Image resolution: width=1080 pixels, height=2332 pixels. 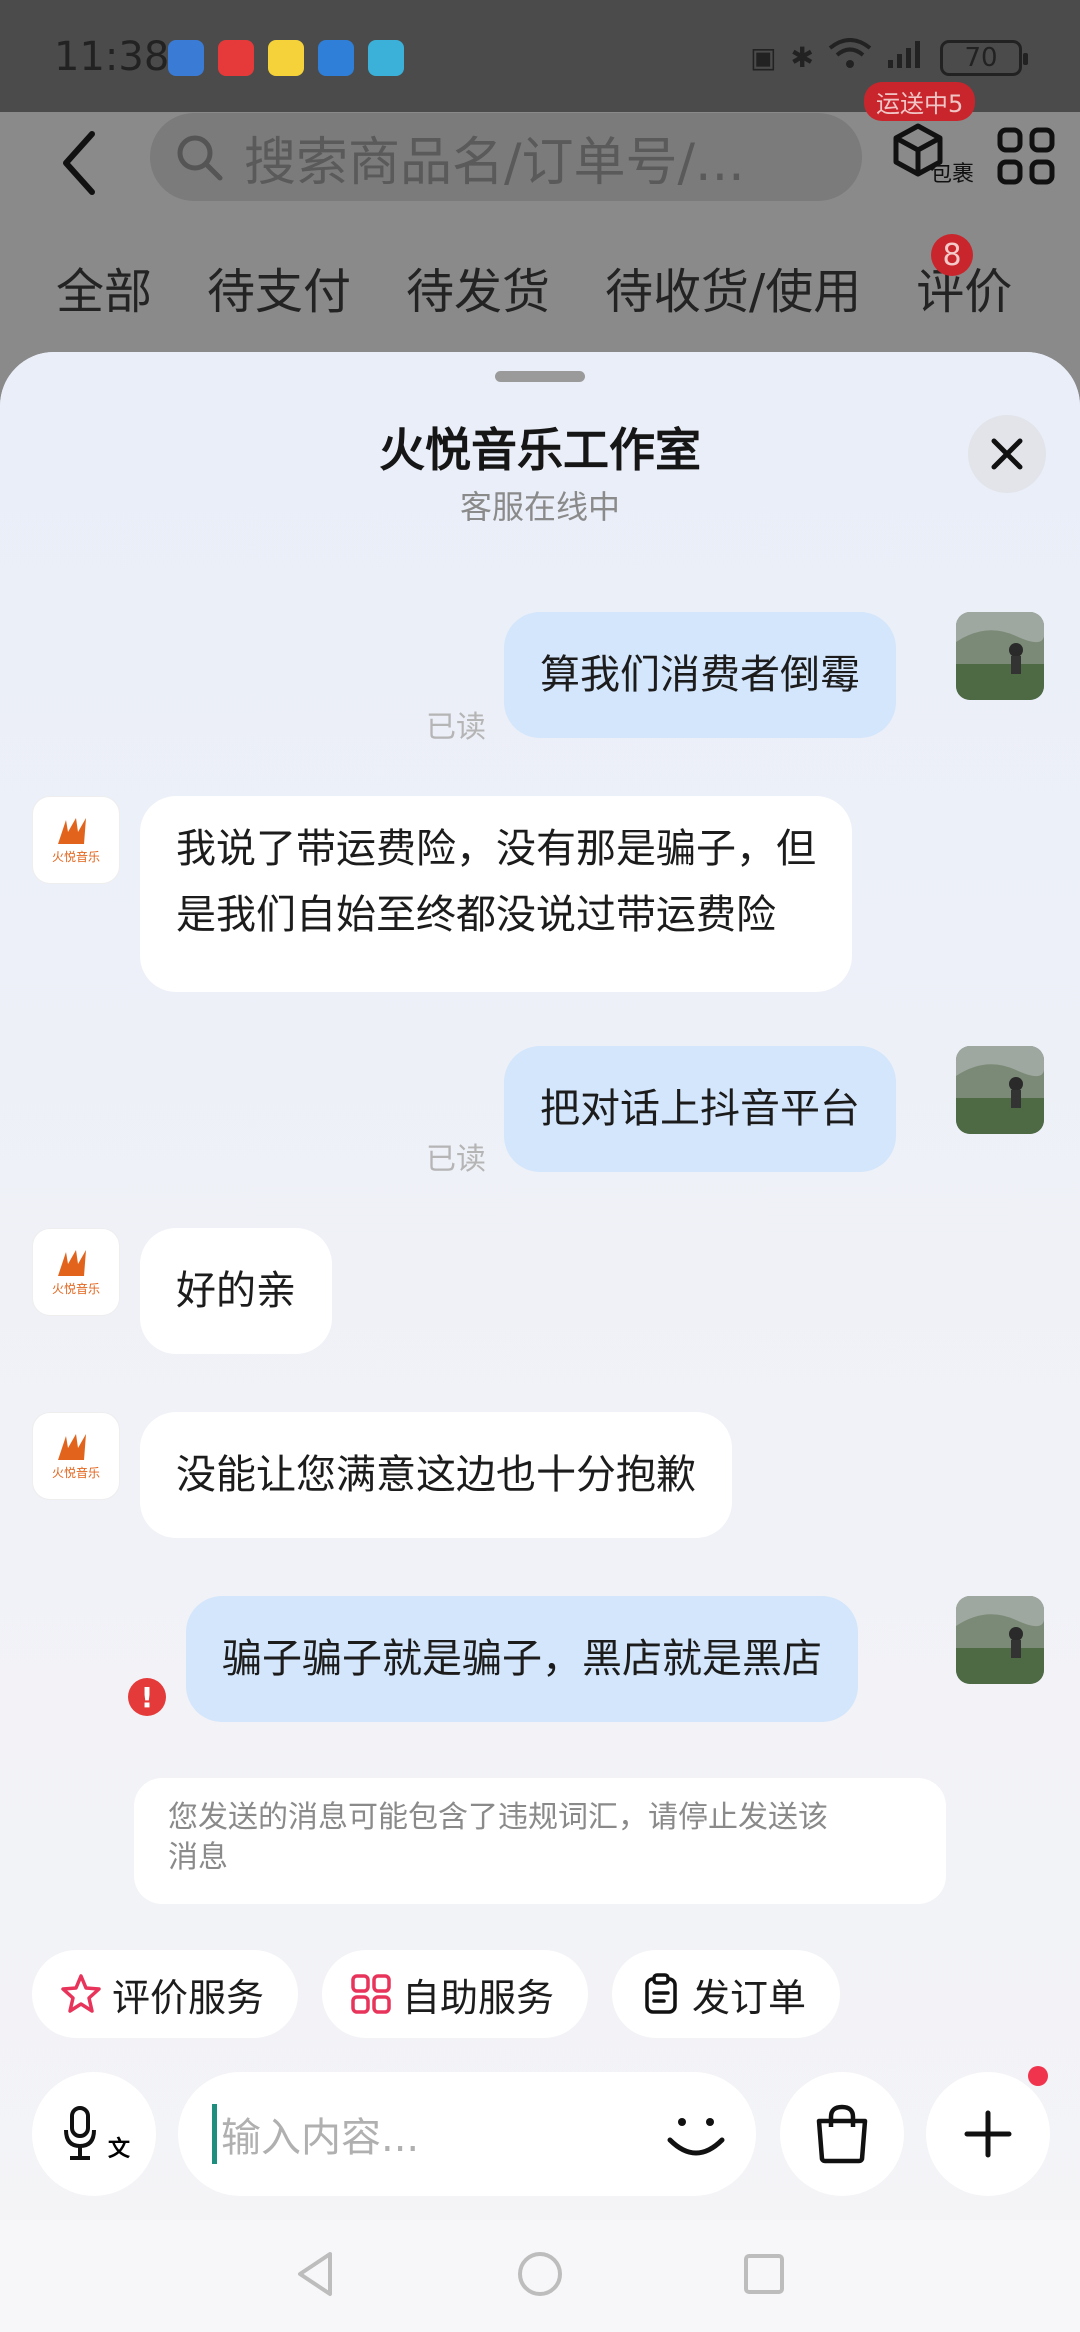 What do you see at coordinates (186, 58) in the screenshot?
I see `clock-app-icon` at bounding box center [186, 58].